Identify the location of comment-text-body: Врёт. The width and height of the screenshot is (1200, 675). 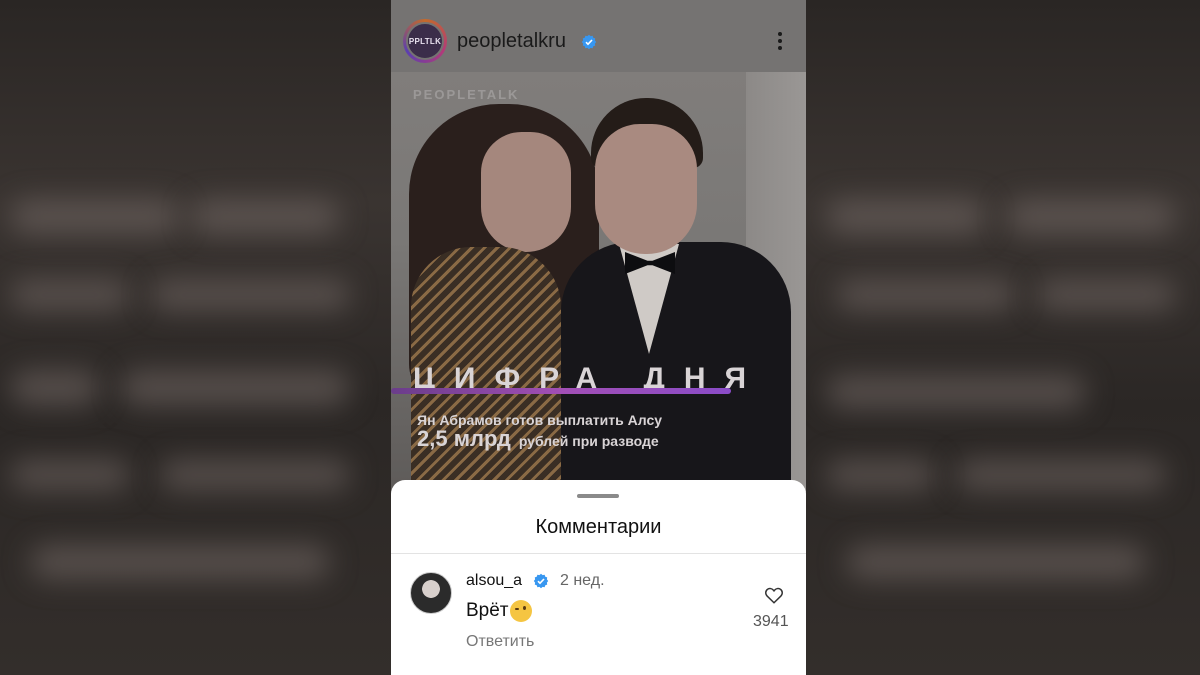
(487, 610).